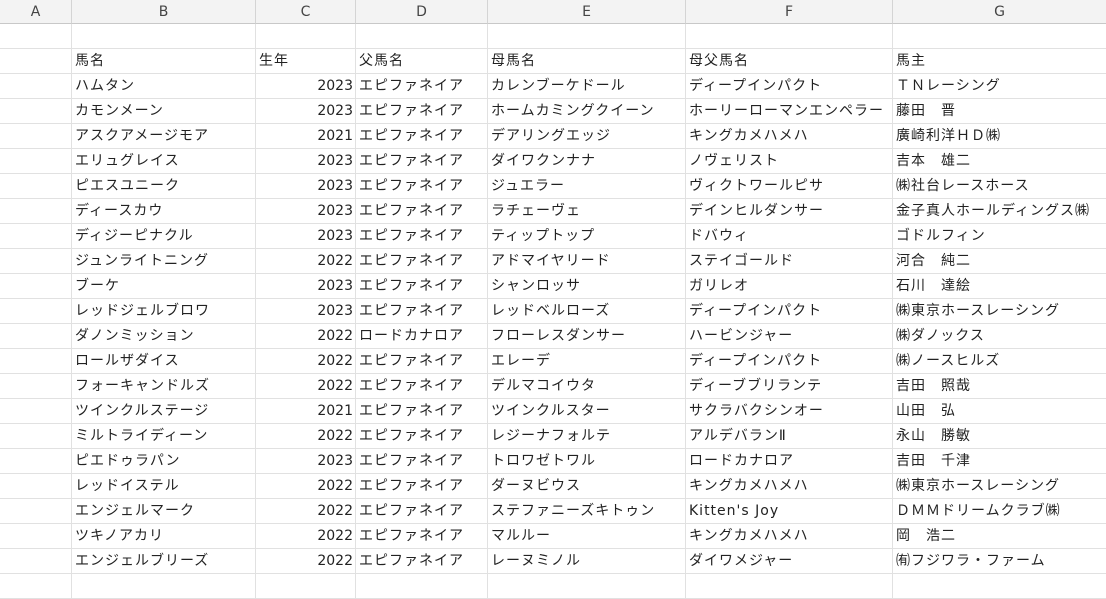 This screenshot has height=599, width=1106. What do you see at coordinates (164, 436) in the screenshot?
I see `cell-b: ミルトライディーン` at bounding box center [164, 436].